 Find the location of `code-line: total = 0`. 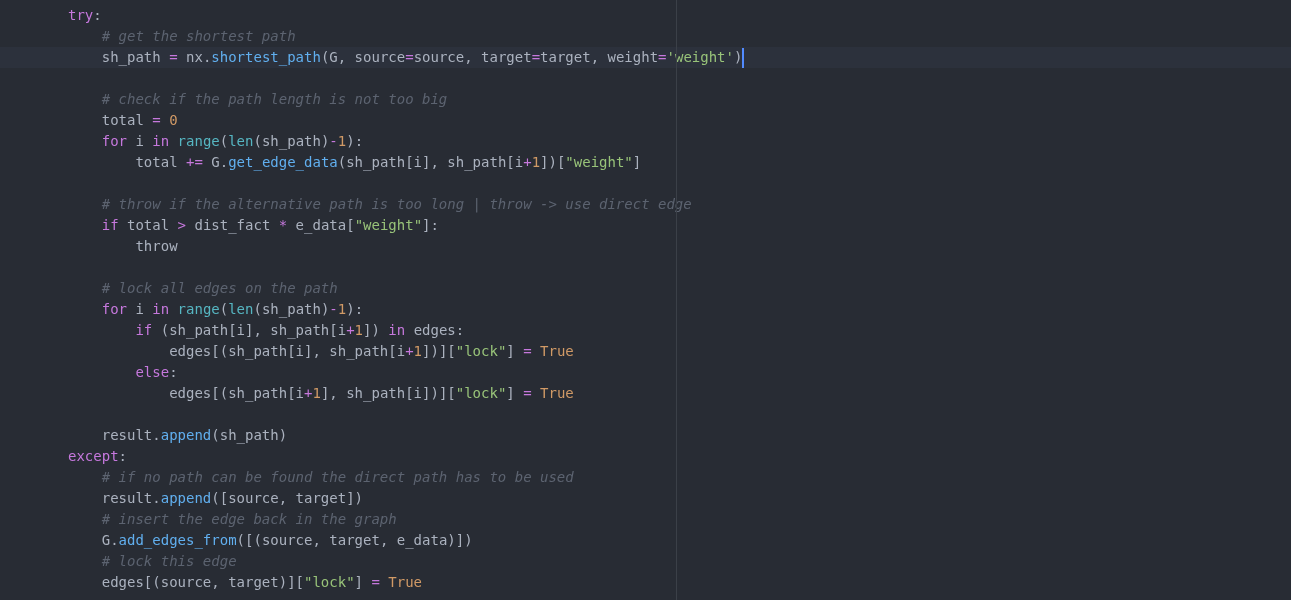

code-line: total = 0 is located at coordinates (139, 120).